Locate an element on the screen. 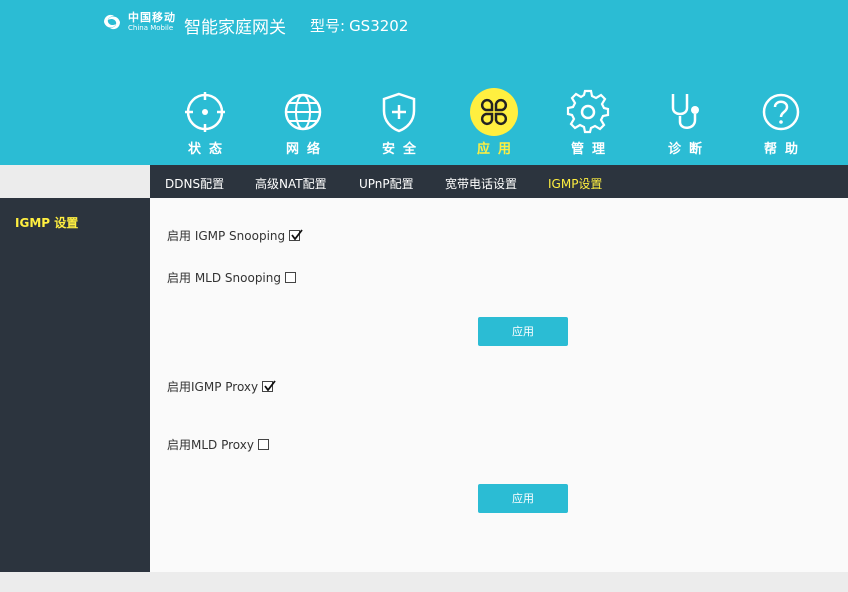 Image resolution: width=848 pixels, height=592 pixels. nav-item-help: 帮助 is located at coordinates (781, 122).